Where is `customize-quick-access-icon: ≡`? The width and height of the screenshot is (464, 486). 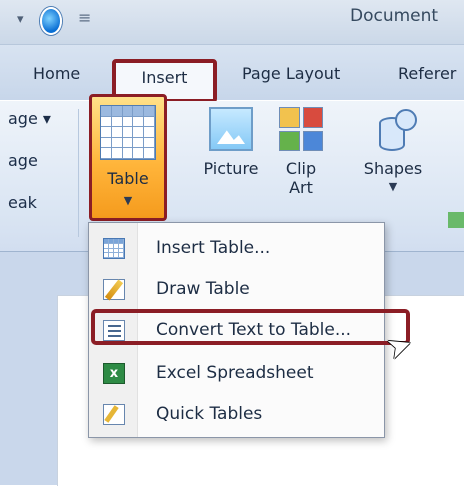
customize-quick-access-icon: ≡ is located at coordinates (84, 17).